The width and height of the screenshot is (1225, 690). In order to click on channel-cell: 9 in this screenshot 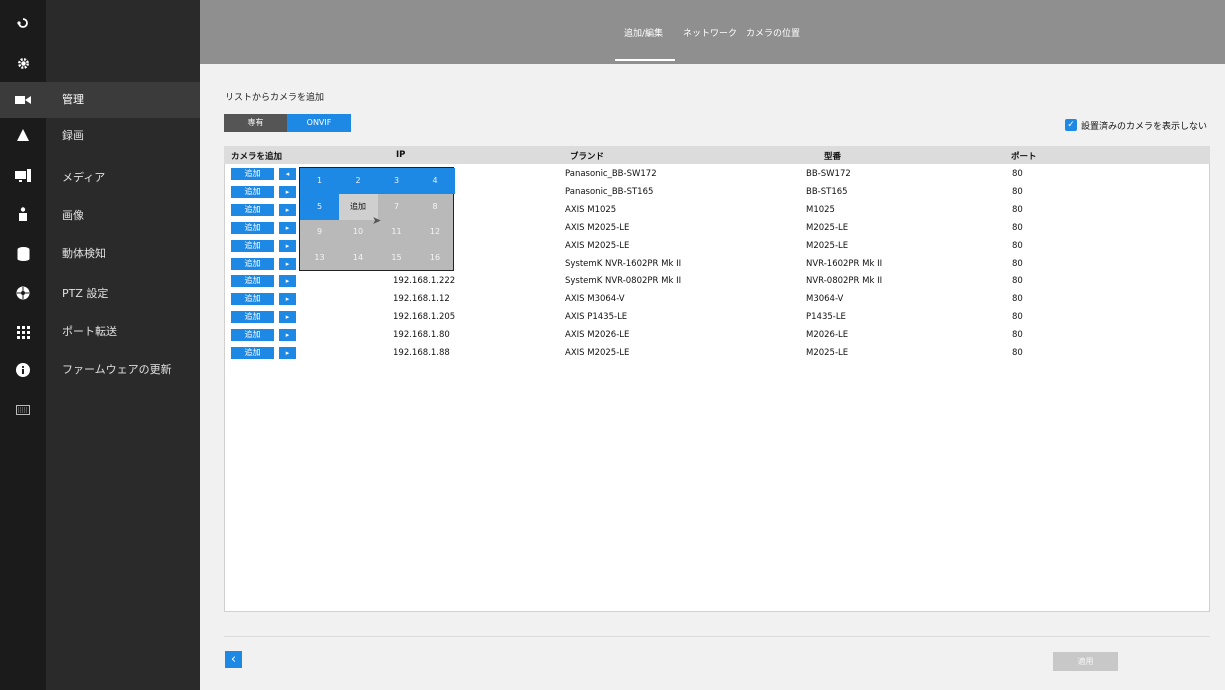, I will do `click(319, 232)`.